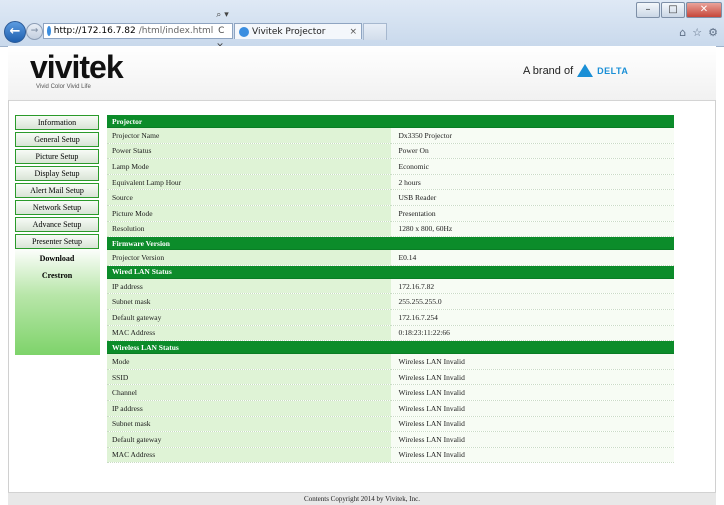 The image size is (724, 505). I want to click on tab-close-icon: ×, so click(355, 32).